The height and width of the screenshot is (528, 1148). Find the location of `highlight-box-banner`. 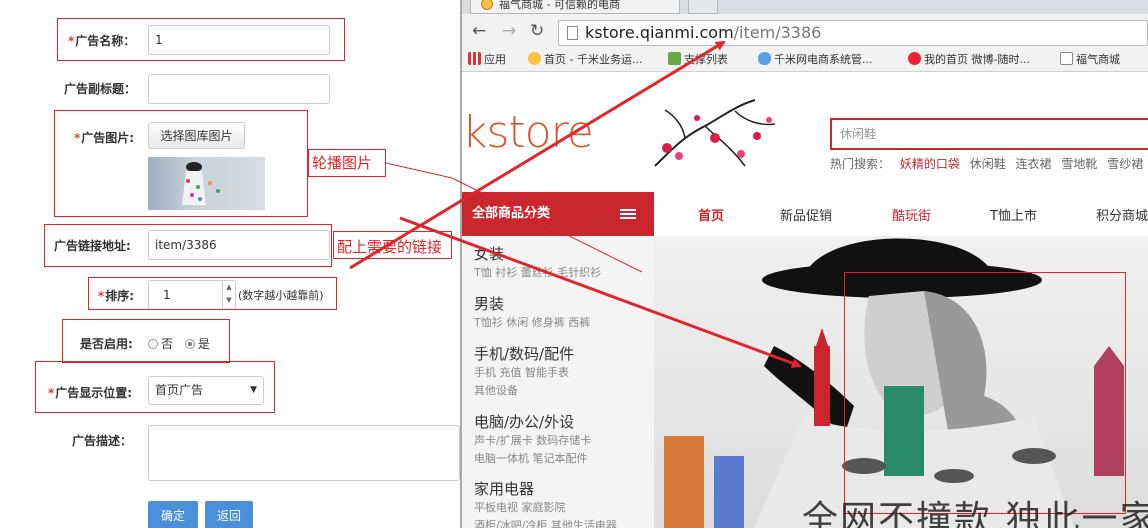

highlight-box-banner is located at coordinates (985, 393).